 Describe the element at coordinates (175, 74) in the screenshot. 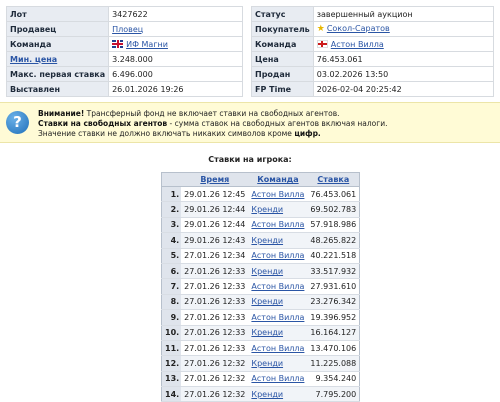

I see `left_info-value-cell: 6.496.000` at that location.